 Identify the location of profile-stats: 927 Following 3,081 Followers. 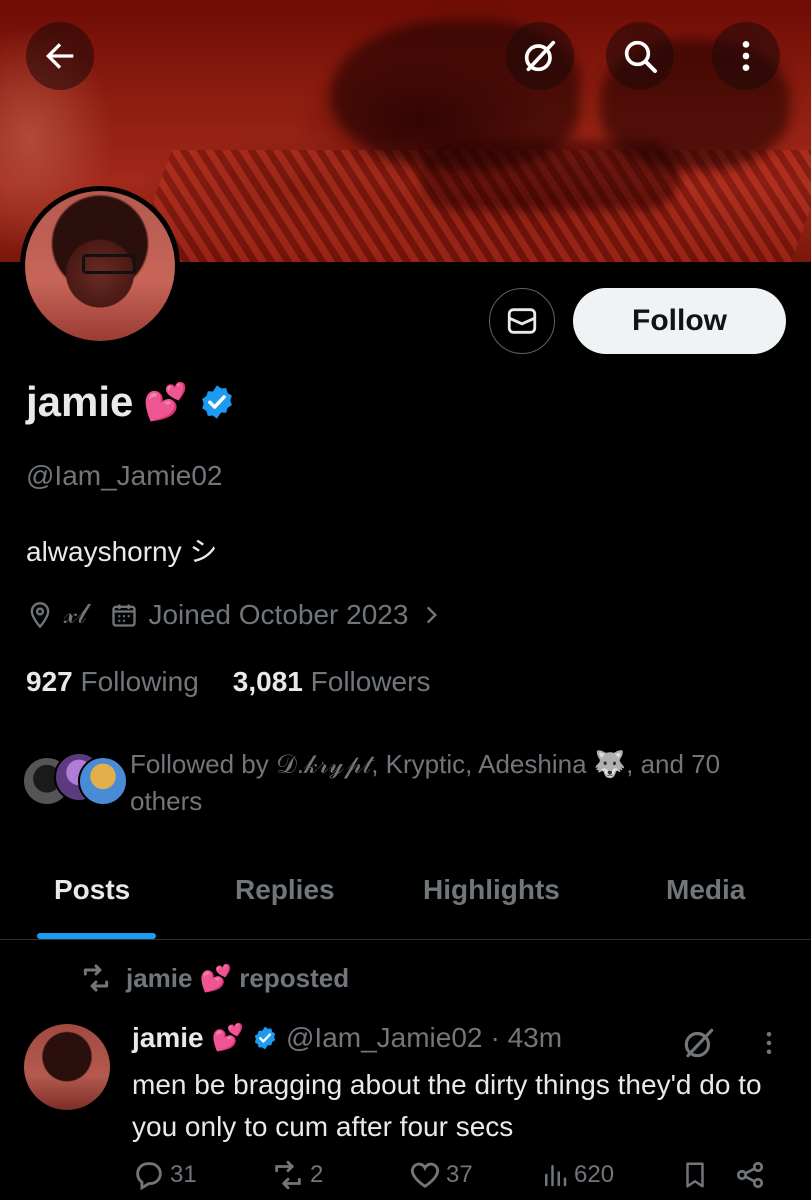
(228, 682).